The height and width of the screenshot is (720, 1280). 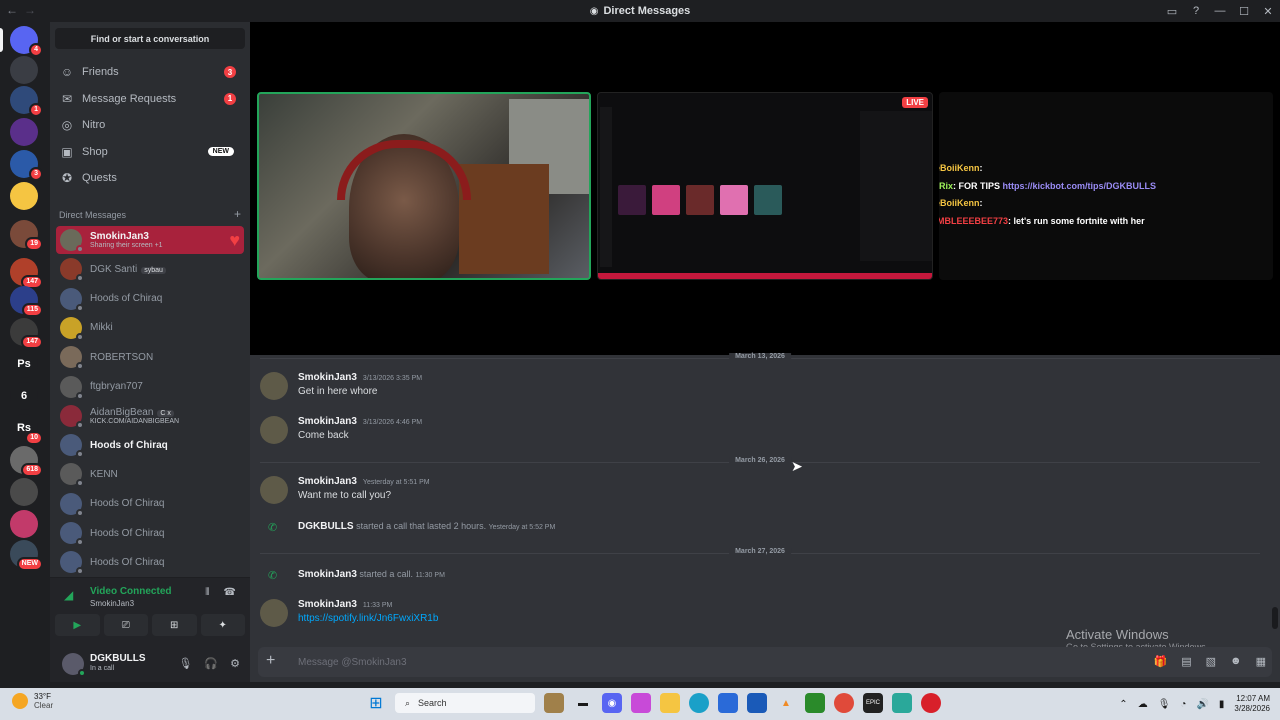 I want to click on create-dm-plus-icon: +, so click(x=237, y=214).